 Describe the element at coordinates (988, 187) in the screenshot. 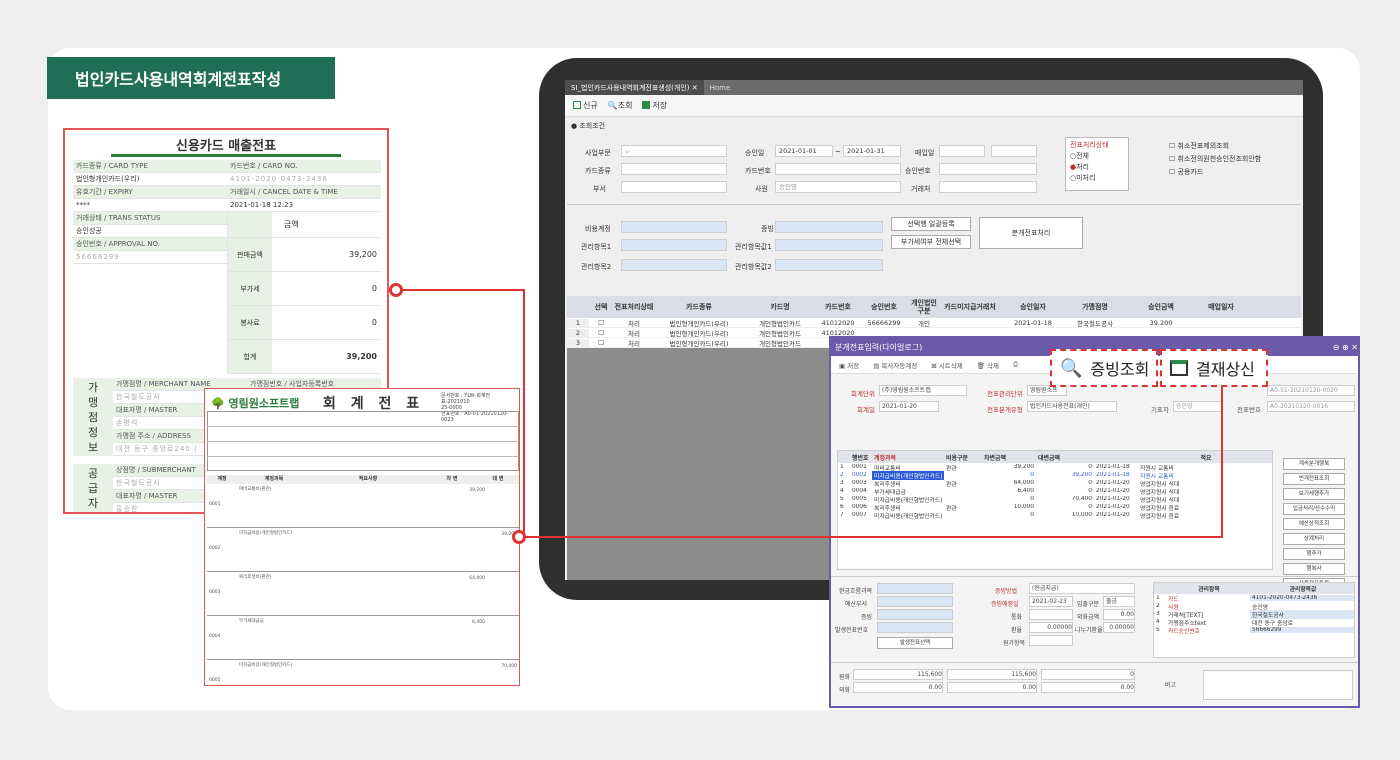

I see `vendor-input` at that location.